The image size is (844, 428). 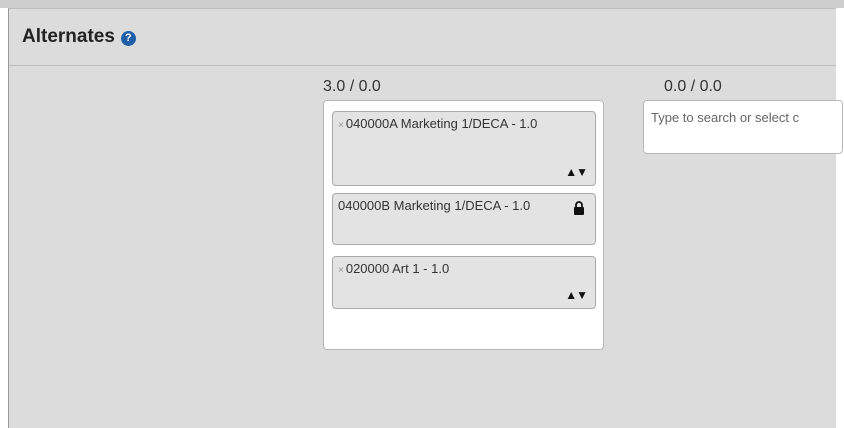 What do you see at coordinates (464, 282) in the screenshot?
I see `course-item: × 020000 Art 1 - 1.0 ▲▼` at bounding box center [464, 282].